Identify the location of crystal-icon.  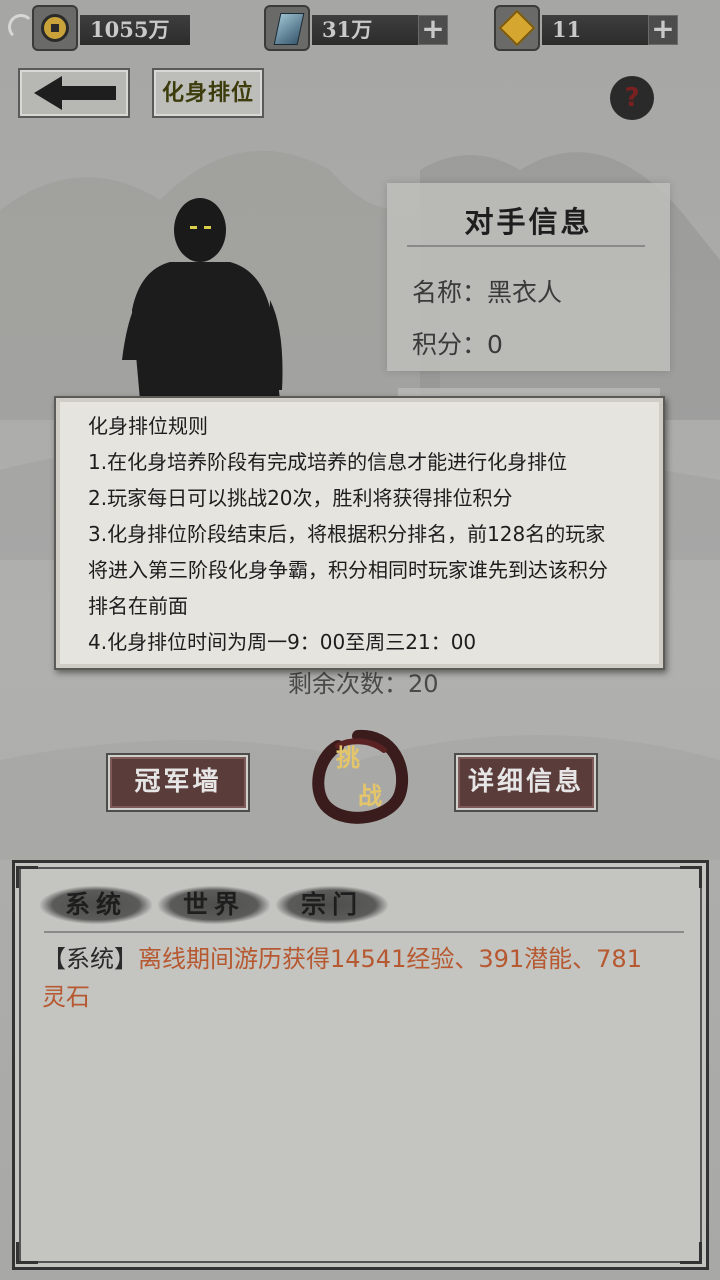
(287, 28).